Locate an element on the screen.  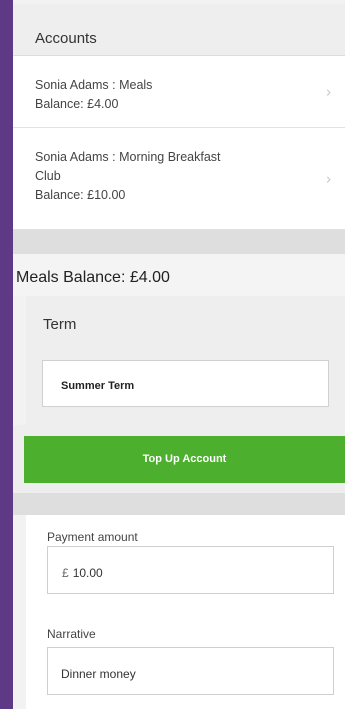
narrative-value: Dinner money is located at coordinates (98, 674).